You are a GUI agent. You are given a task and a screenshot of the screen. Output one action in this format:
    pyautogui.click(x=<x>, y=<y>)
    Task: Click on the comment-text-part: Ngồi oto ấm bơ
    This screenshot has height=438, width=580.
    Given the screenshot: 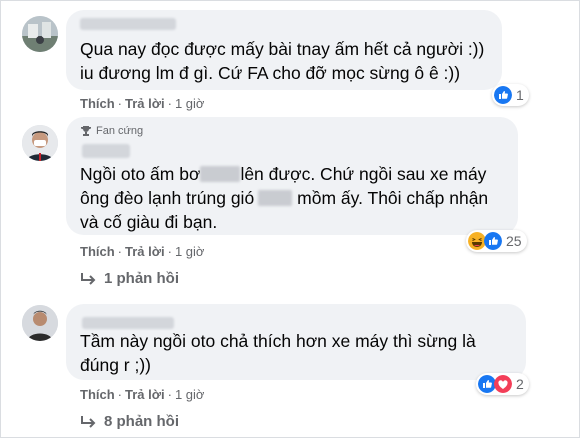 What is the action you would take?
    pyautogui.click(x=140, y=174)
    